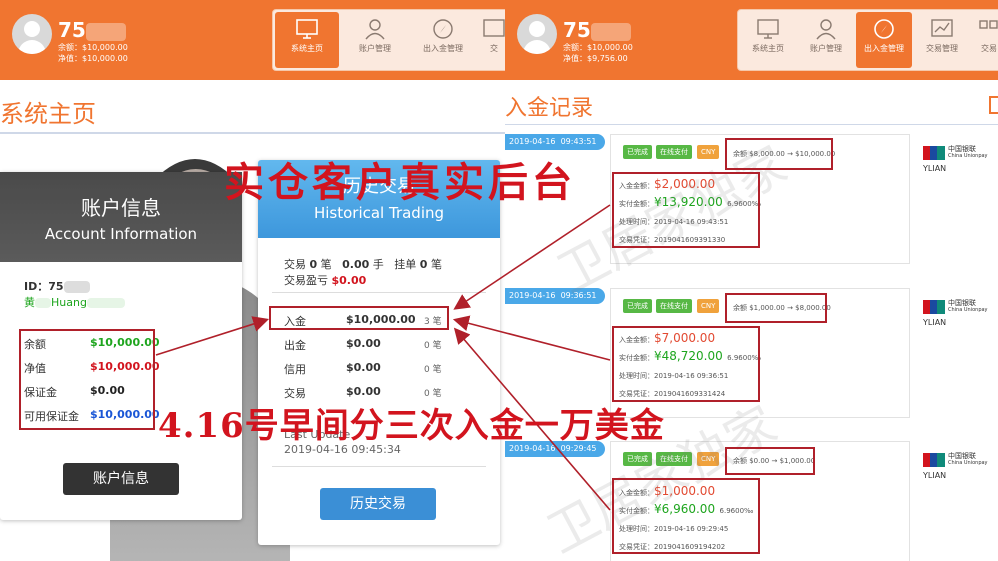 The image size is (998, 561). Describe the element at coordinates (212, 336) in the screenshot. I see `arrow-account-to-deposit` at that location.